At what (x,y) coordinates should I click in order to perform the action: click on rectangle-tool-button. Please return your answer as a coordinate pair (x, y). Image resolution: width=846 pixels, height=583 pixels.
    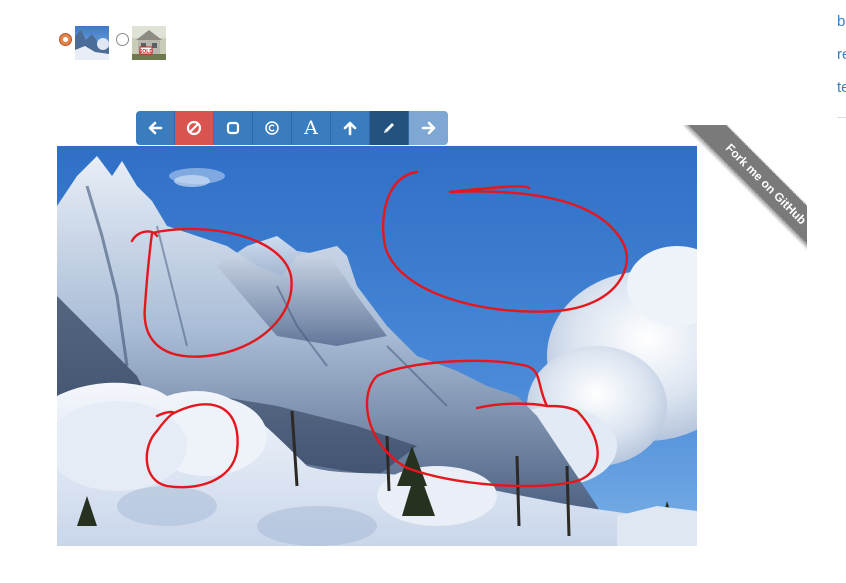
    Looking at the image, I should click on (233, 128).